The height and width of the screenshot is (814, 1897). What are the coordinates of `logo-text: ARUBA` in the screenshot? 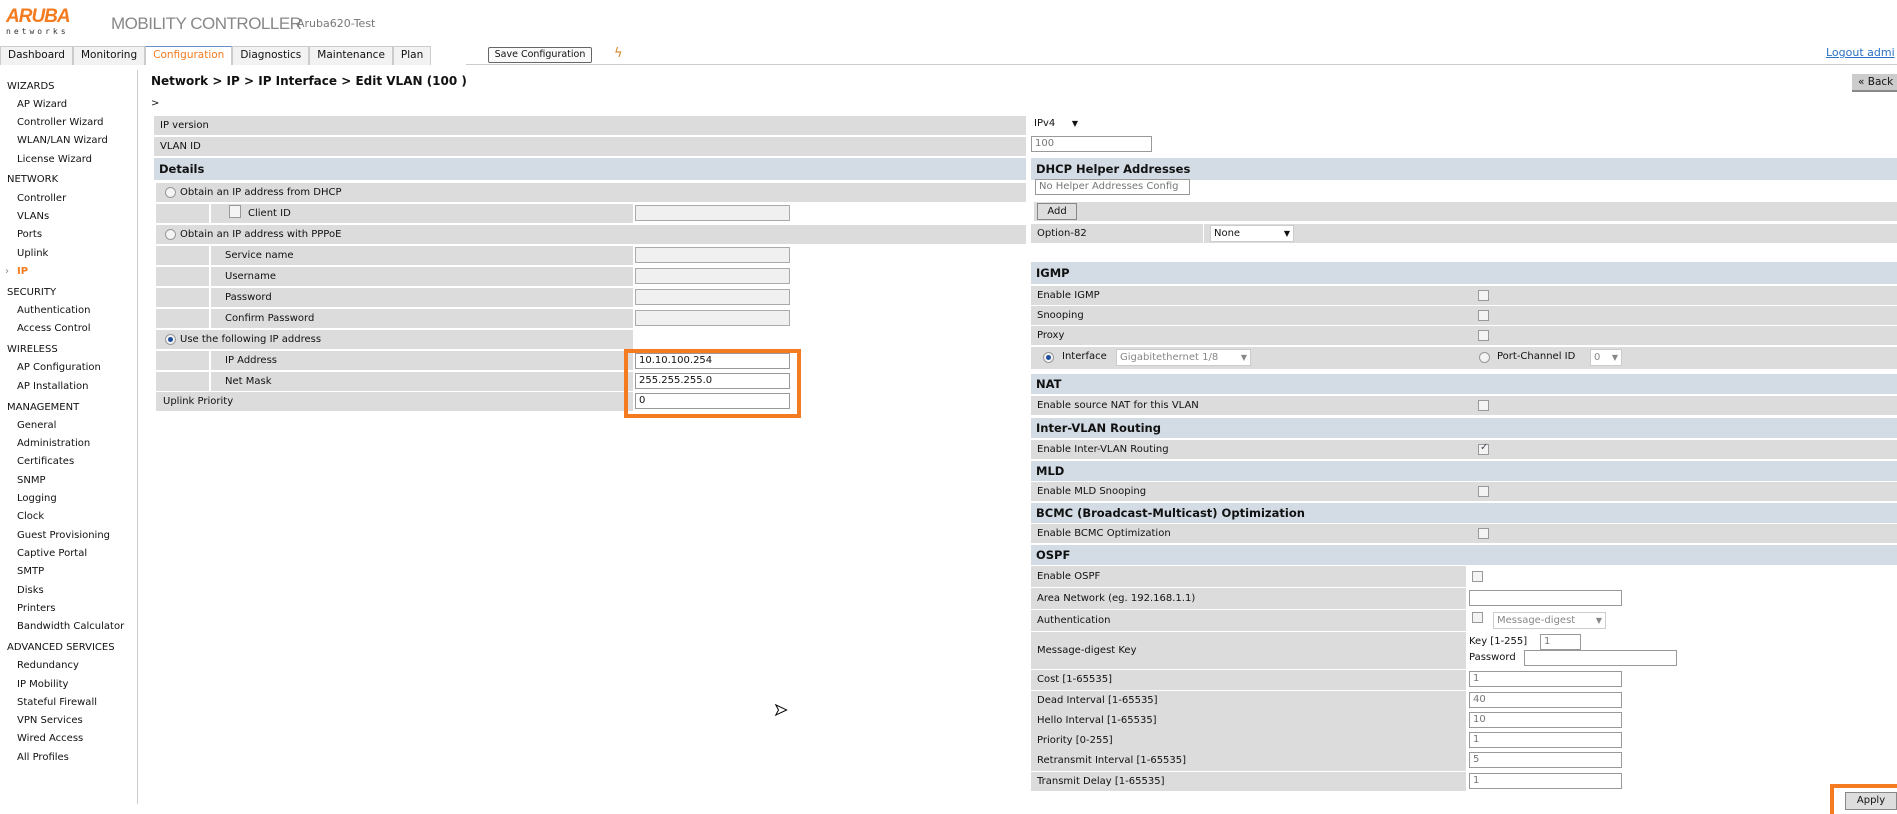 It's located at (38, 16).